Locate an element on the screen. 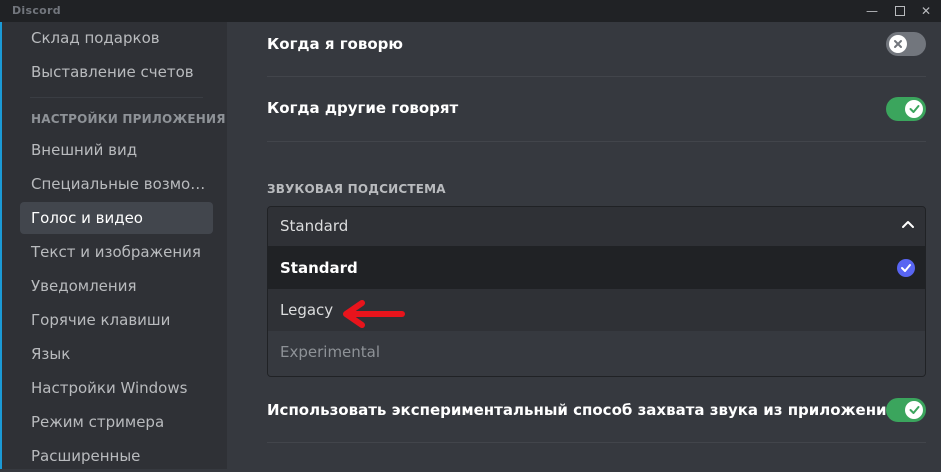 The image size is (941, 472). selected-value: Standard is located at coordinates (314, 226).